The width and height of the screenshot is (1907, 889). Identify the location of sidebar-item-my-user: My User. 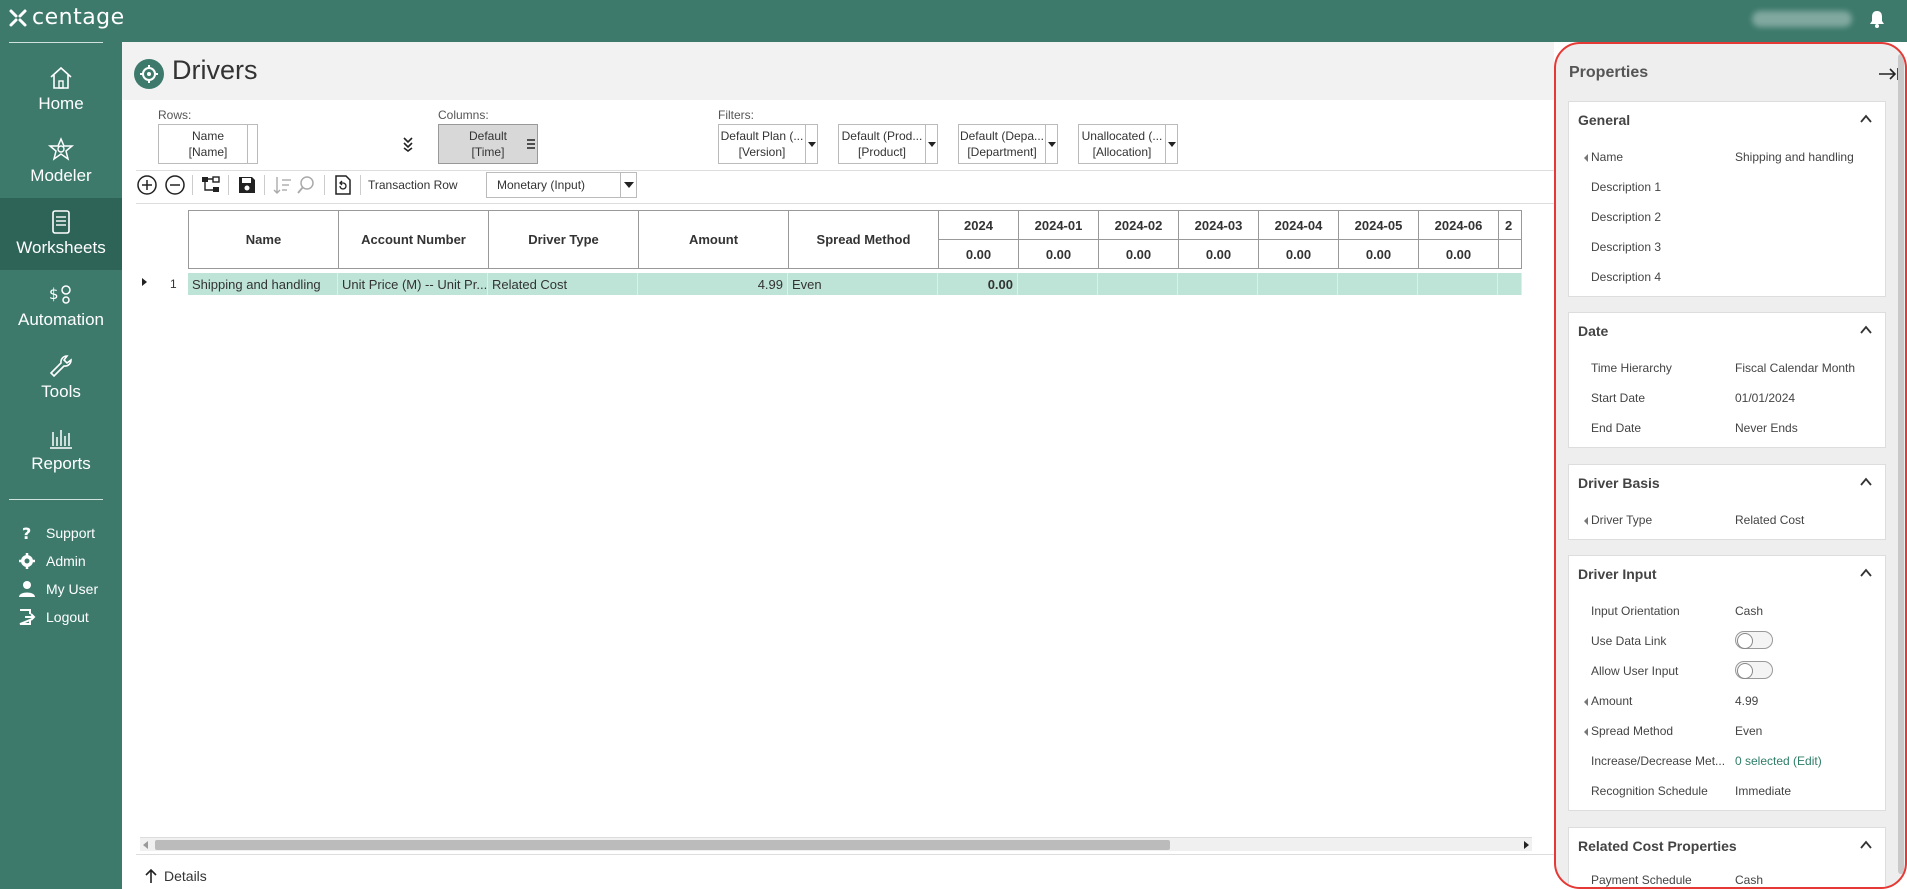
(58, 589).